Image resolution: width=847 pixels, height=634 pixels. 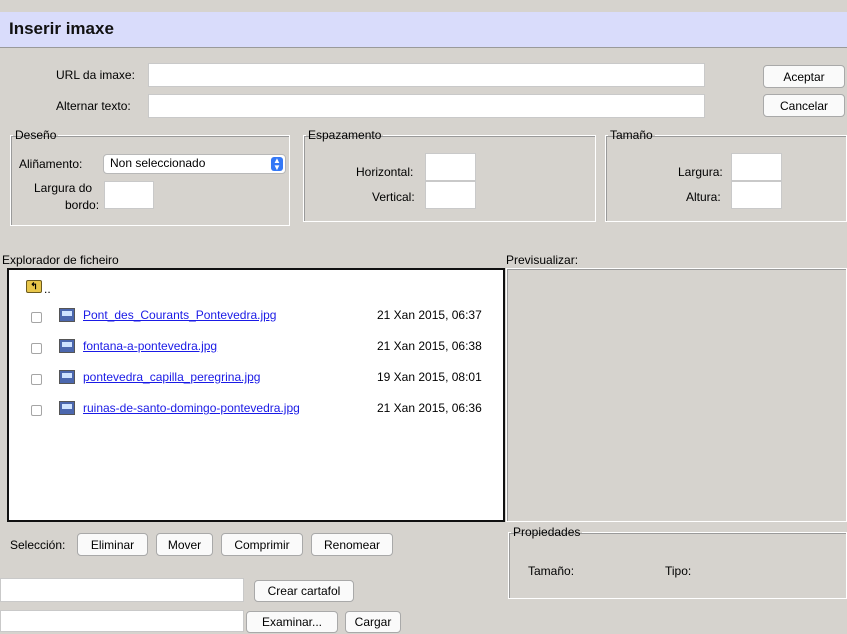 What do you see at coordinates (429, 408) in the screenshot?
I see `file-date: 21 Xan 2015, 06:36` at bounding box center [429, 408].